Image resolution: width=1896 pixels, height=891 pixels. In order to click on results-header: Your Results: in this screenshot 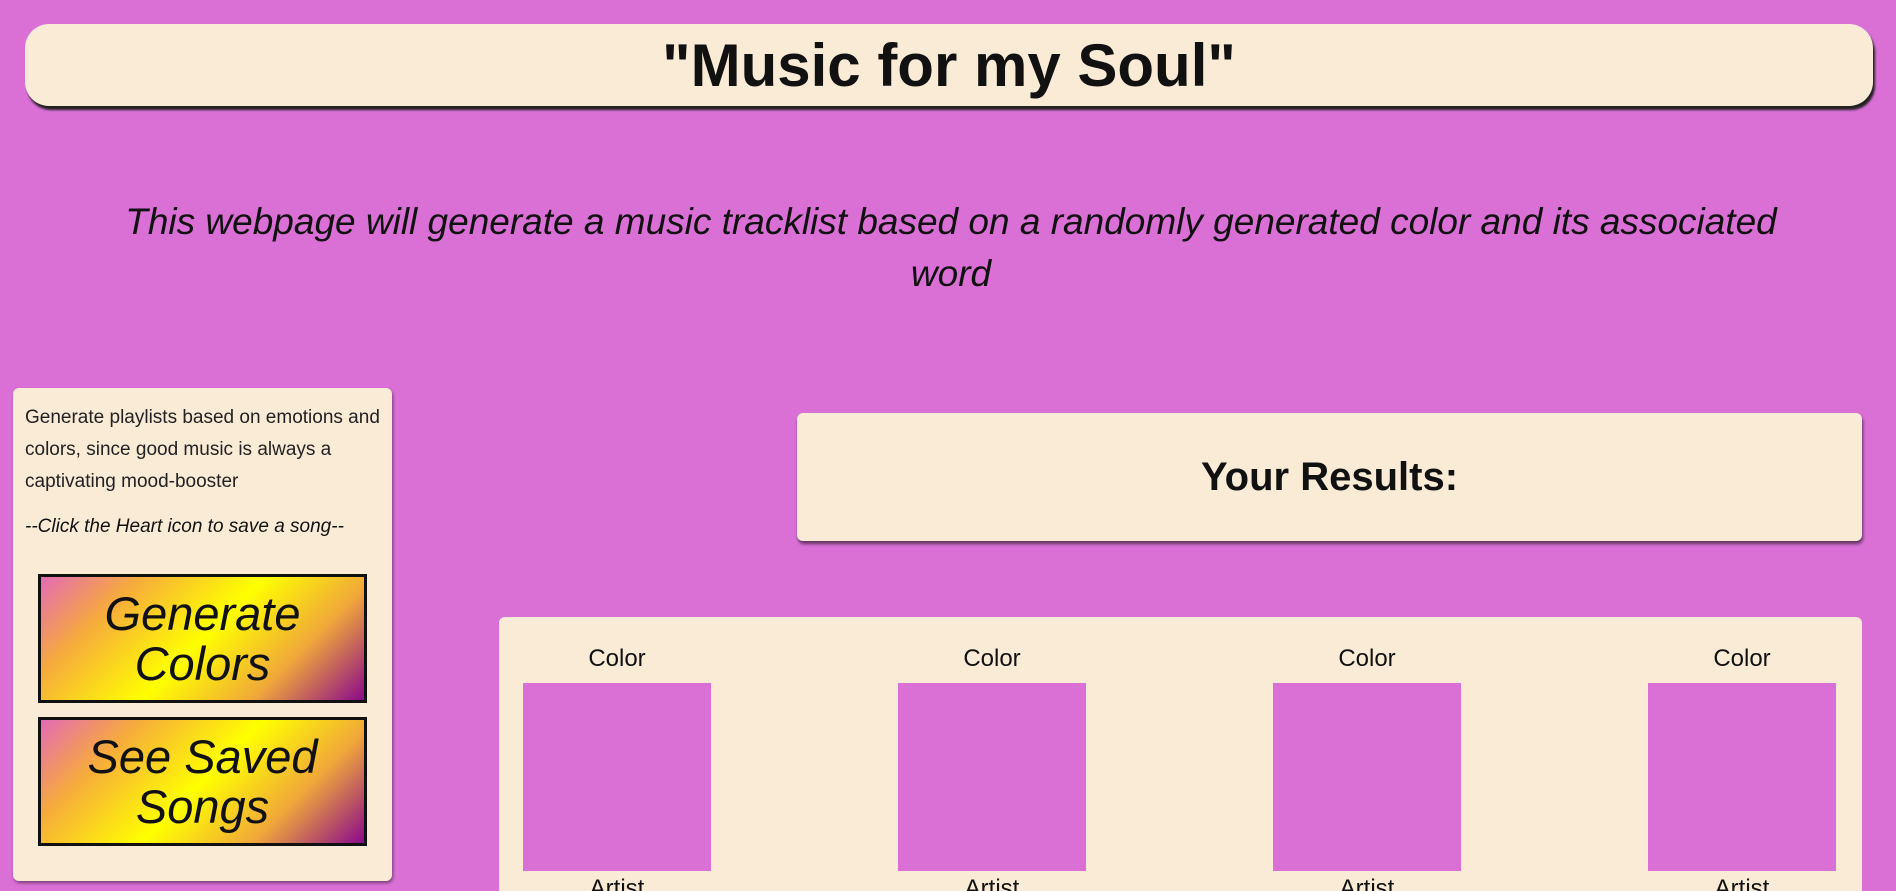, I will do `click(1329, 477)`.